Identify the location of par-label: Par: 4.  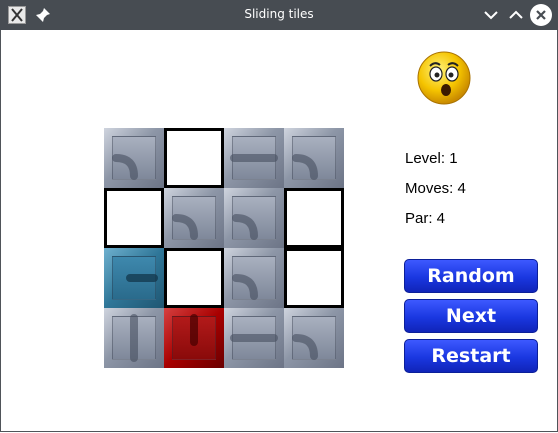
(425, 218).